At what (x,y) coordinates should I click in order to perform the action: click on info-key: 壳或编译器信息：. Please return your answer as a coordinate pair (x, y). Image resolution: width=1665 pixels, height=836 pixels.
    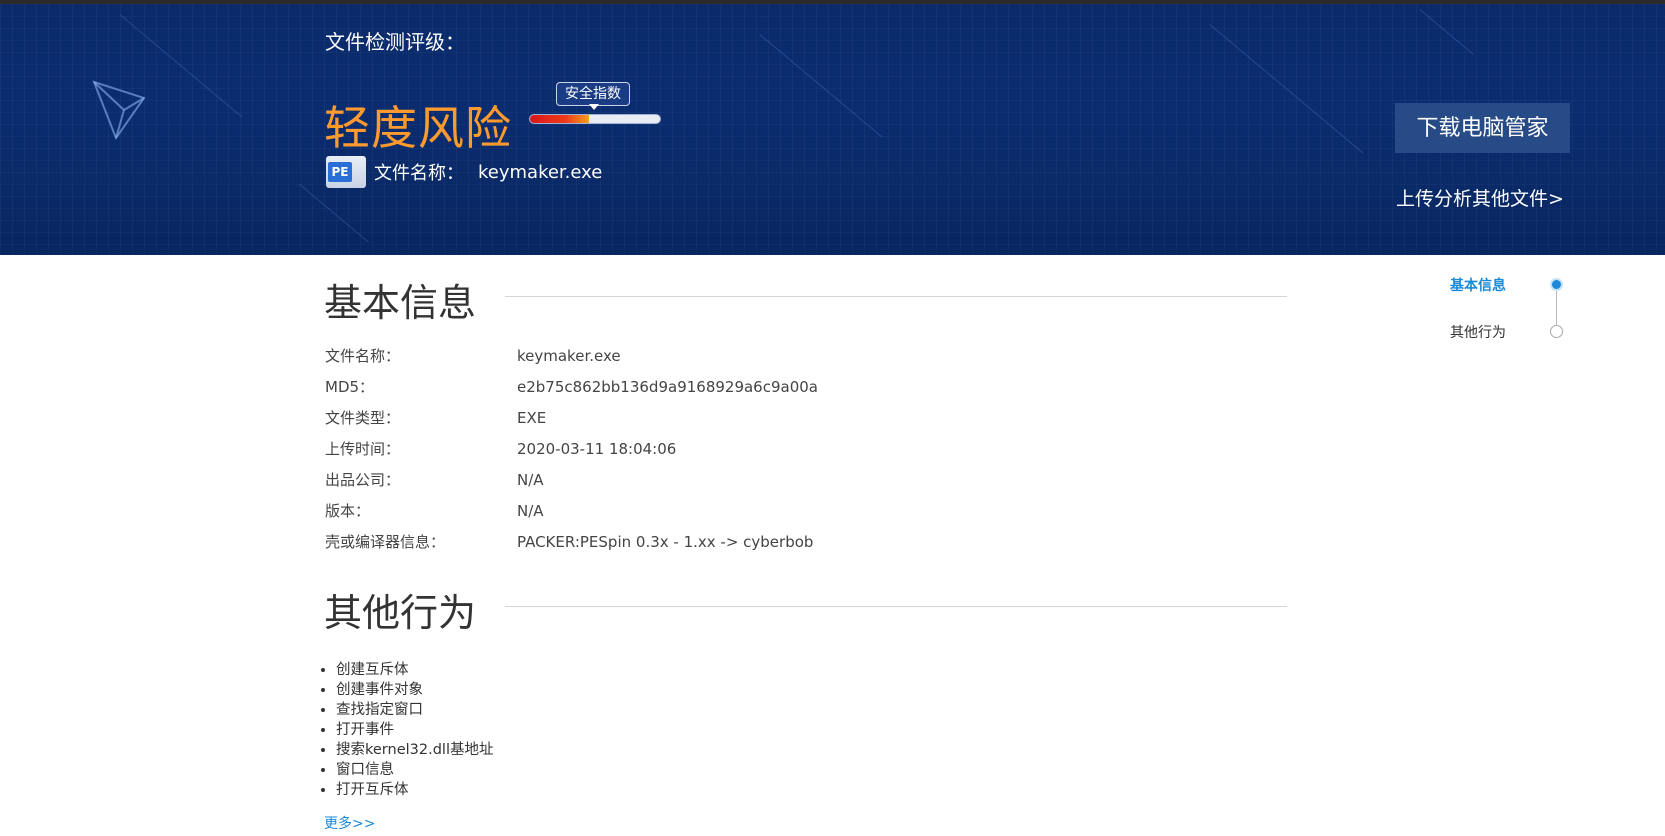
    Looking at the image, I should click on (385, 542).